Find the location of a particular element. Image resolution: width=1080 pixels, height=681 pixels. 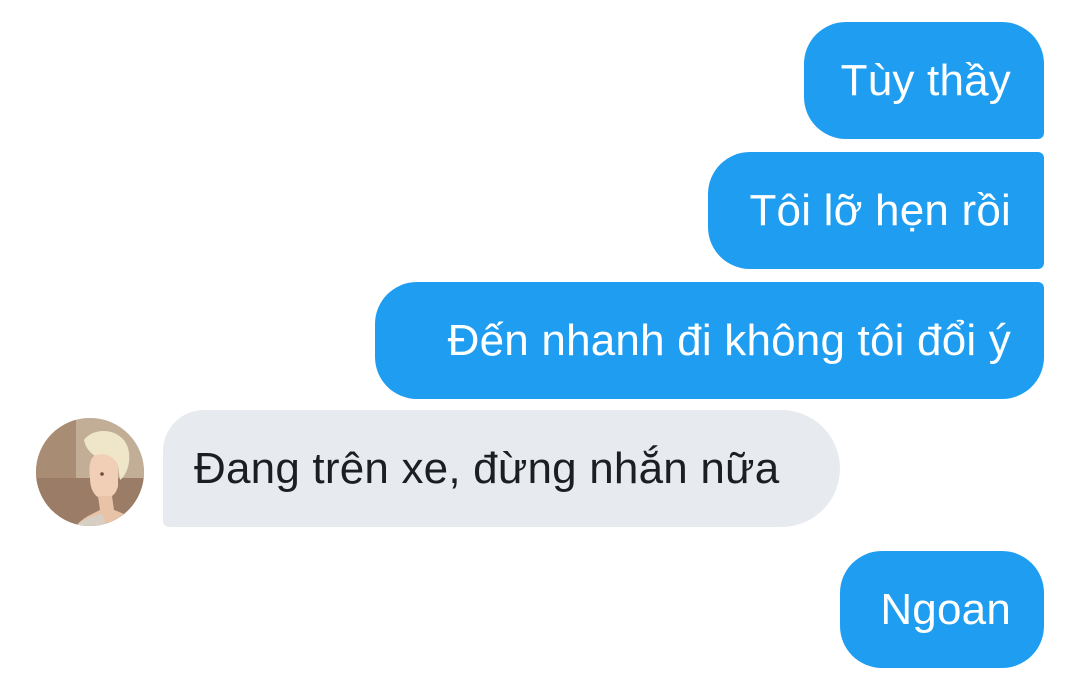

incoming-message-bubble: Đang trên xe, đừng nhắn nữa is located at coordinates (501, 468).